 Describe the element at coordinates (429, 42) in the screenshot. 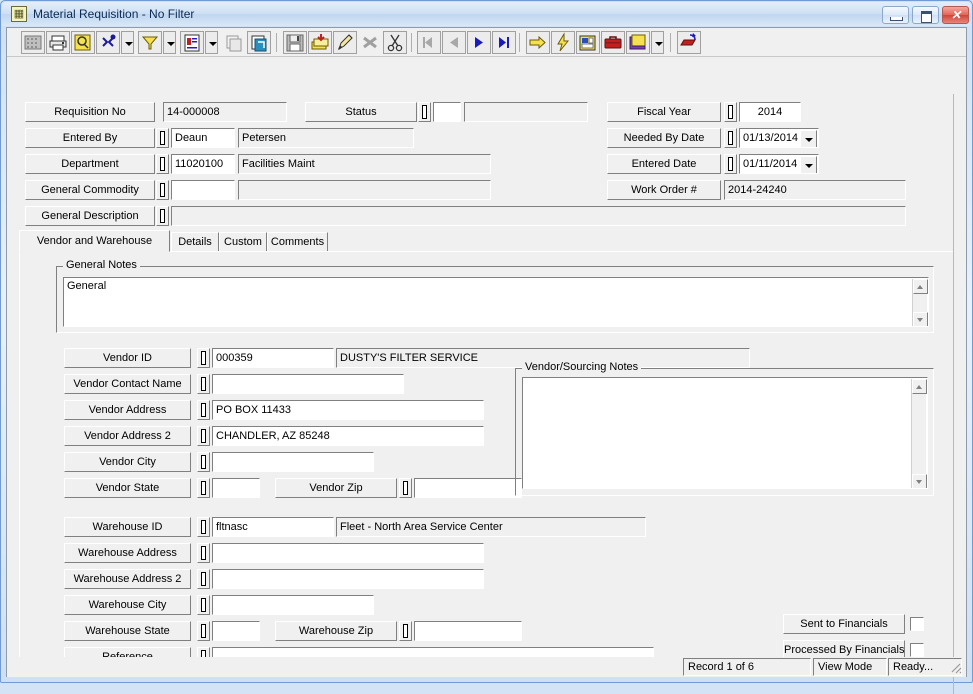

I see `first-record-icon` at that location.